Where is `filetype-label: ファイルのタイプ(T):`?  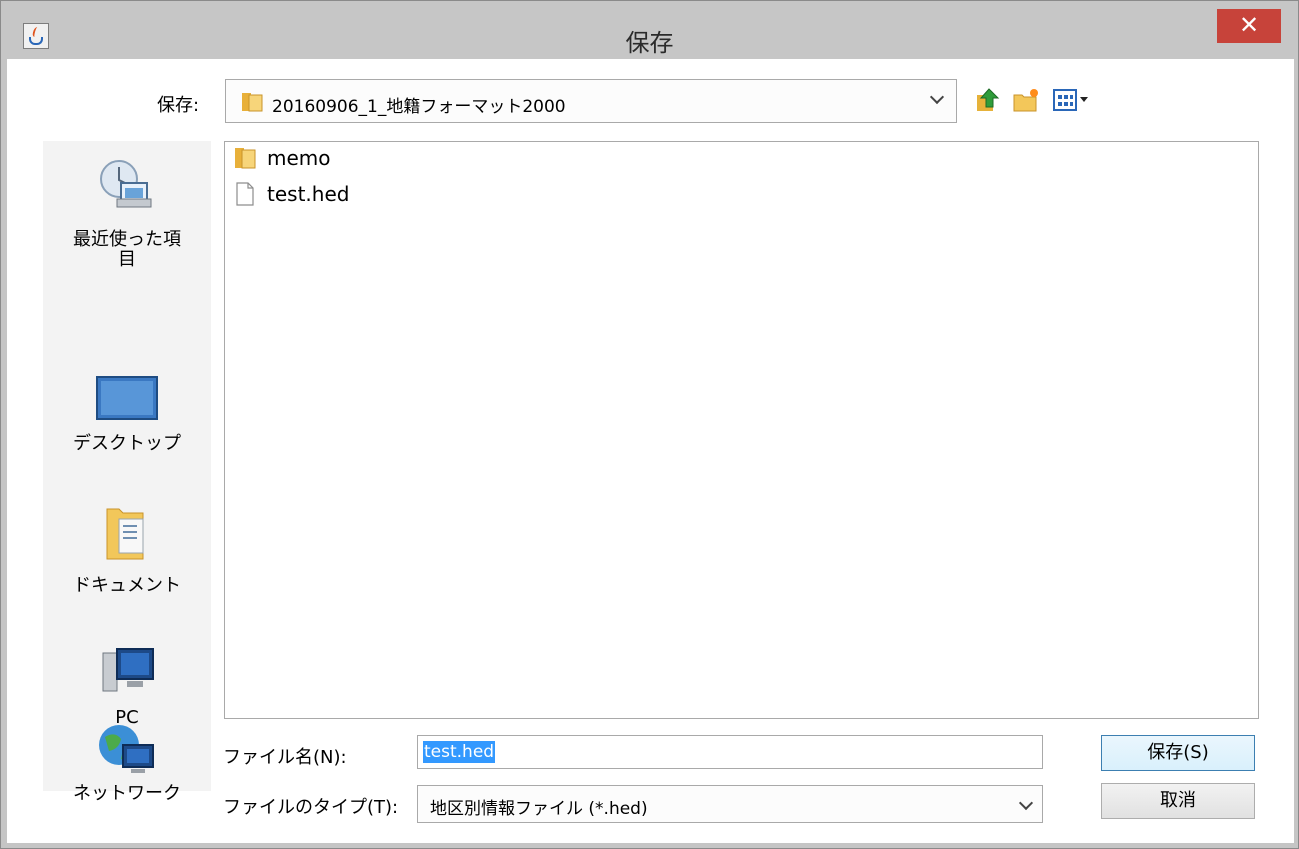
filetype-label: ファイルのタイプ(T): is located at coordinates (311, 807).